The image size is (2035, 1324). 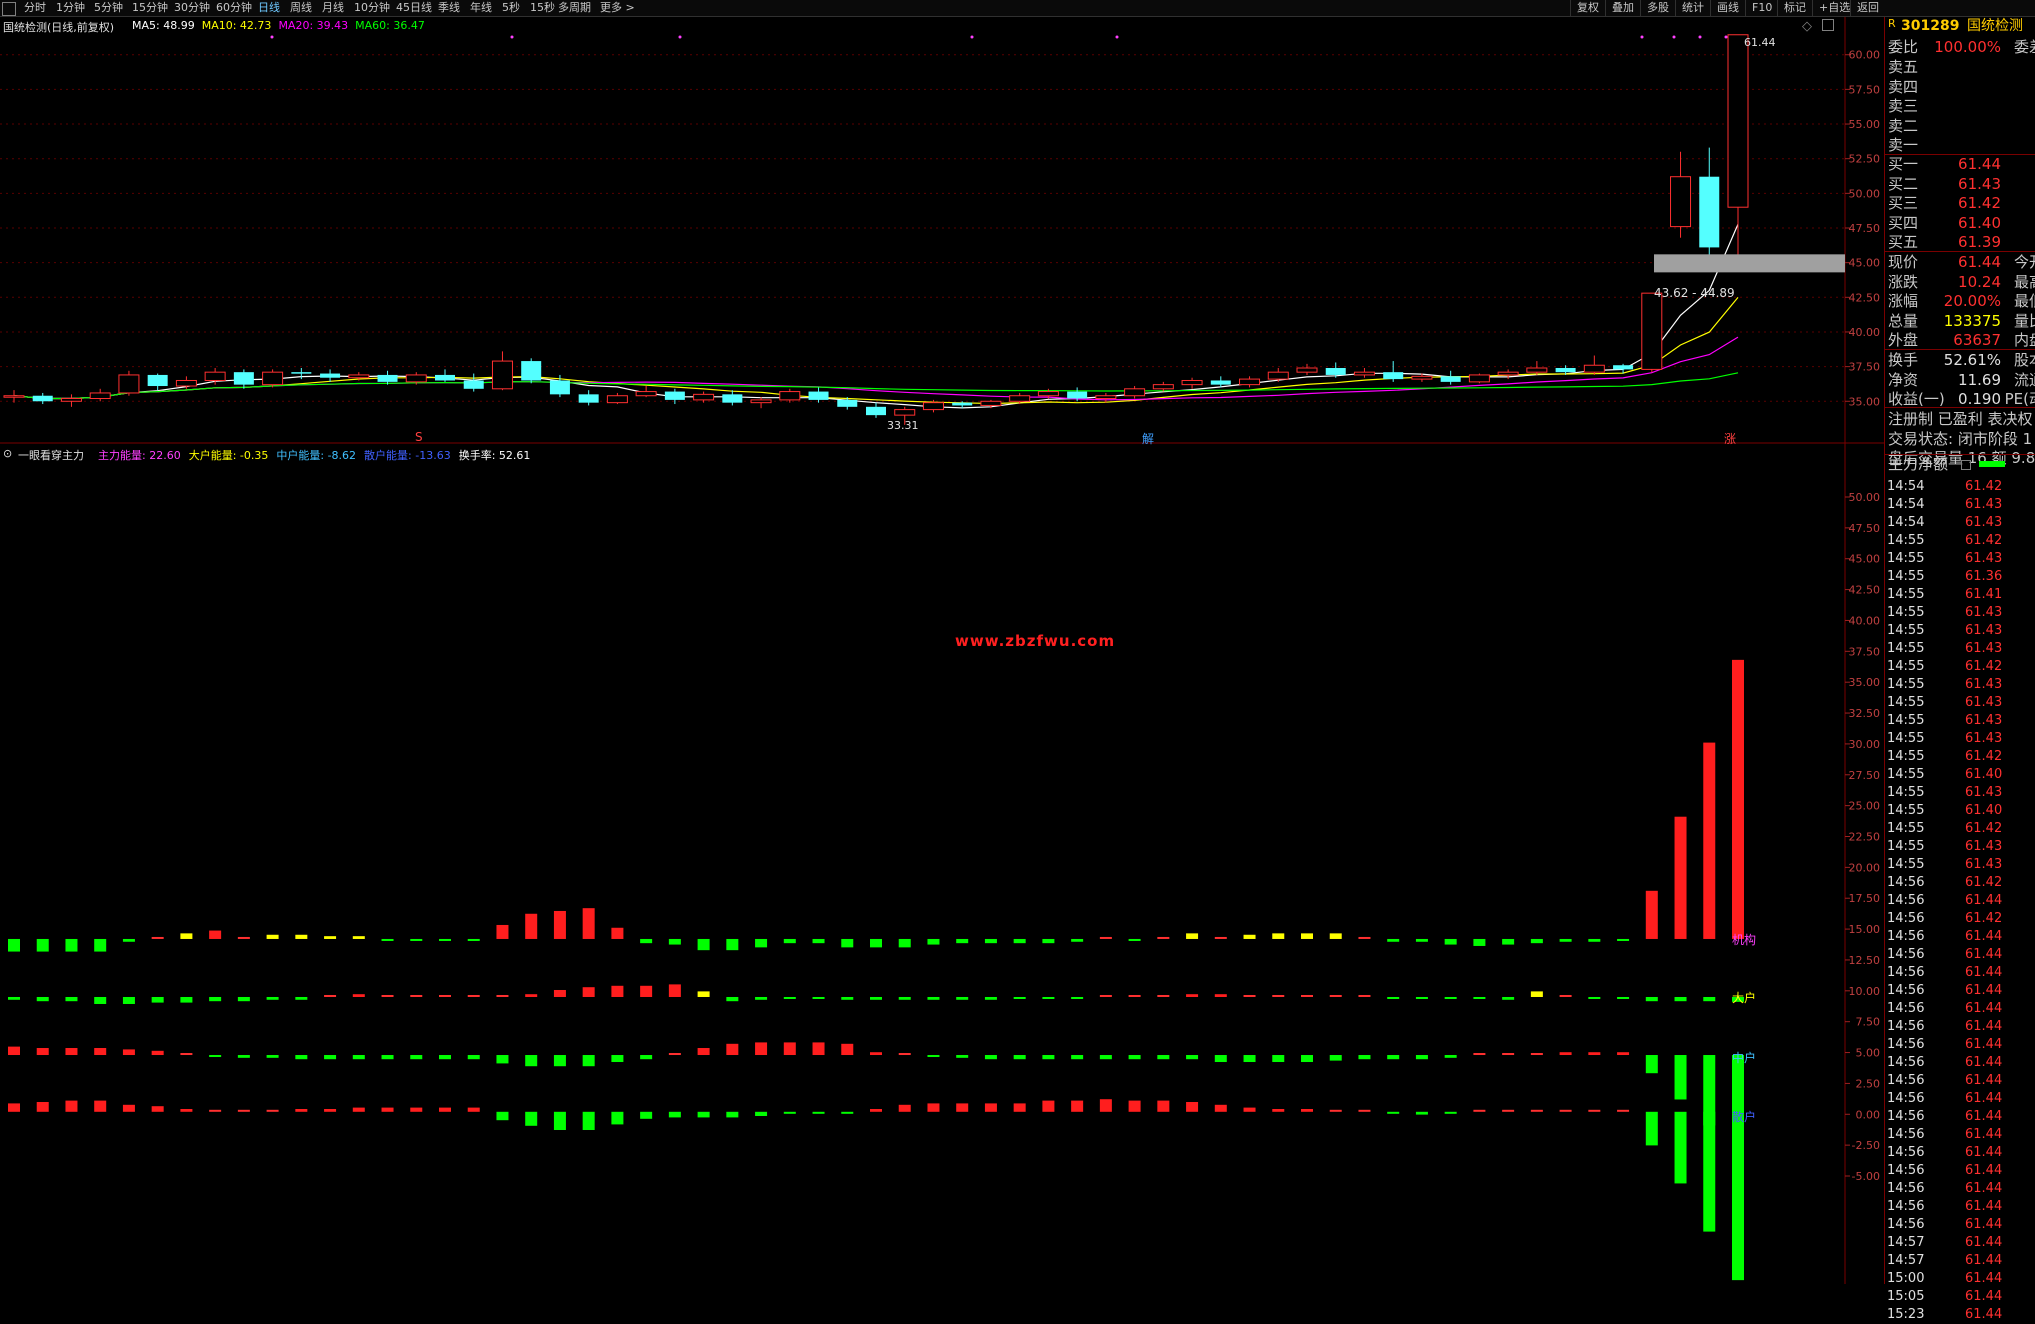 I want to click on menu-icon, so click(x=9, y=9).